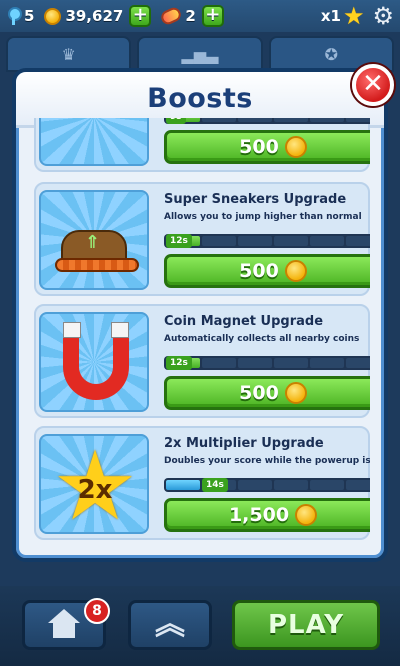 The image size is (400, 666). I want to click on coins-counter: 39,627 +, so click(98, 16).